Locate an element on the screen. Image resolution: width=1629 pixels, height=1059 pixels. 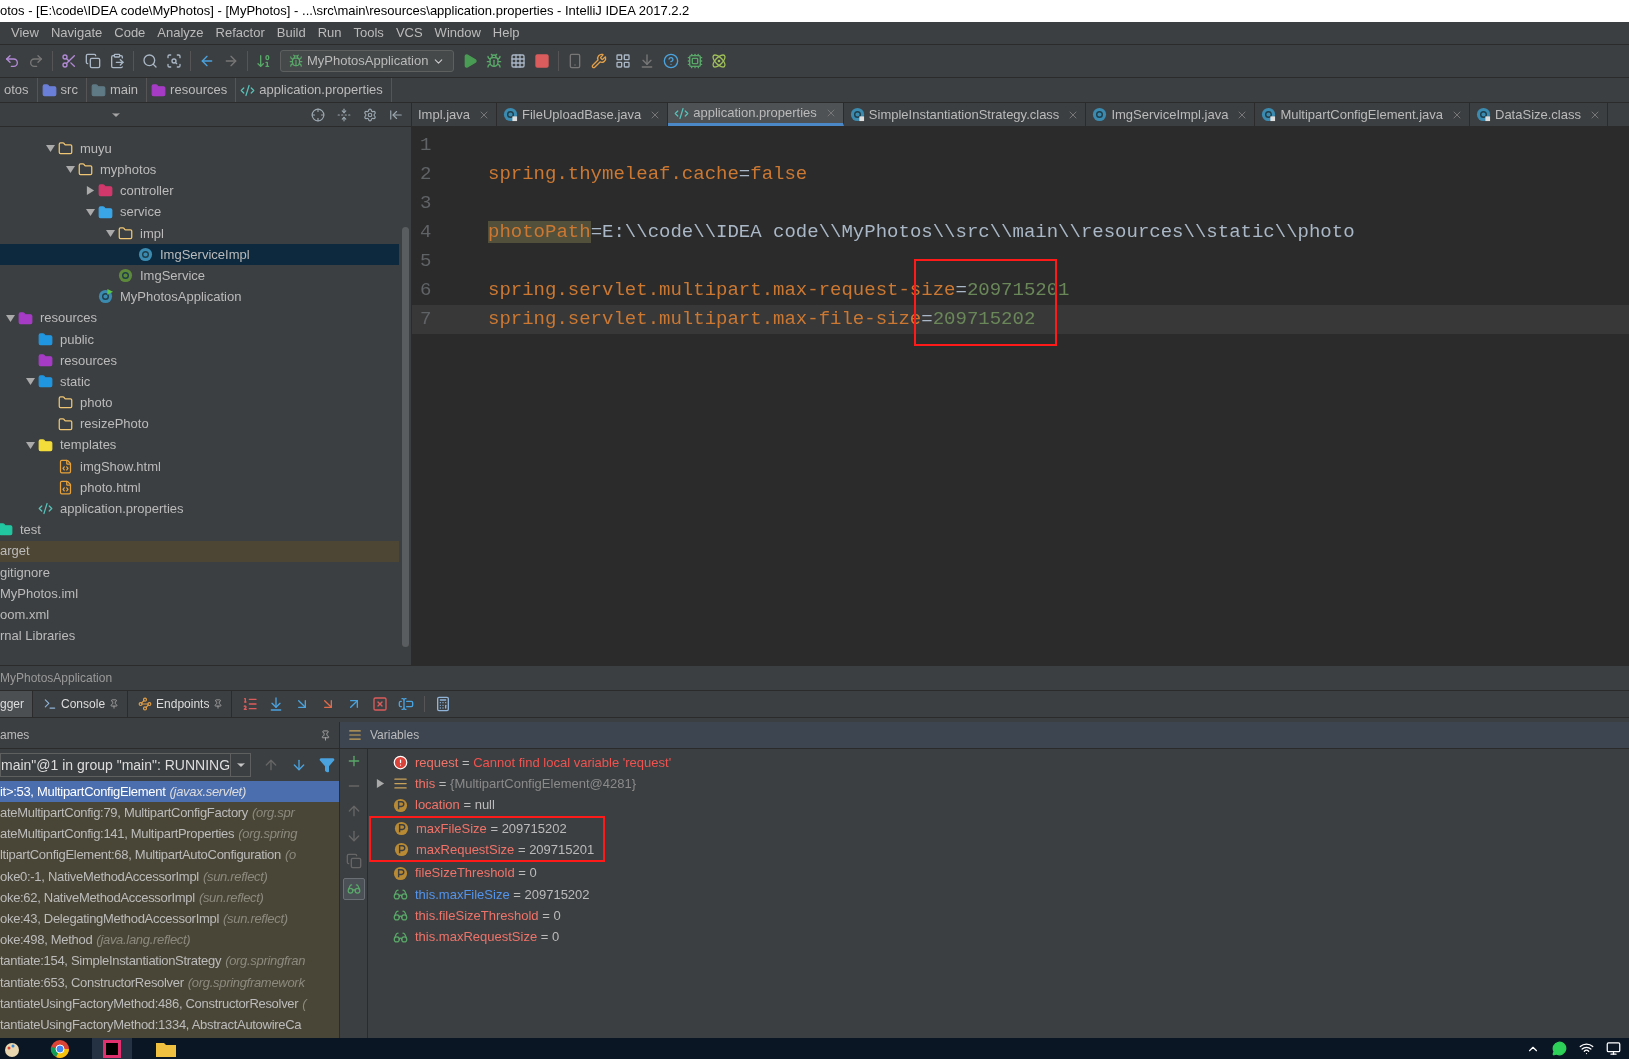
tree-item: photo is located at coordinates (199, 403).